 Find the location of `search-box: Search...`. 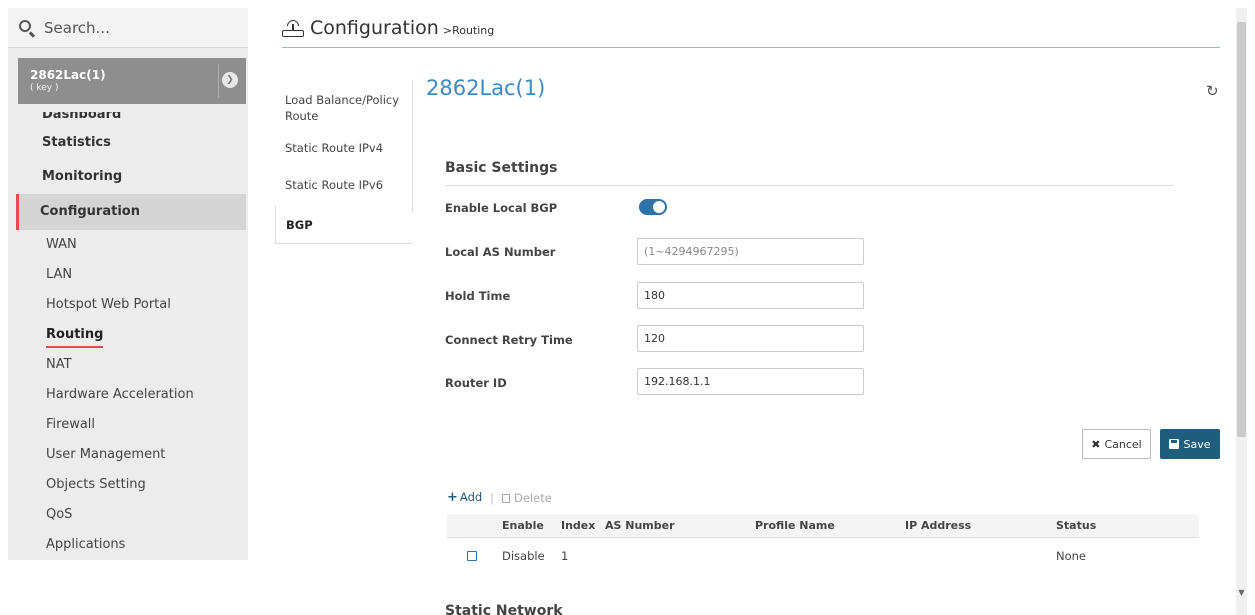

search-box: Search... is located at coordinates (128, 28).